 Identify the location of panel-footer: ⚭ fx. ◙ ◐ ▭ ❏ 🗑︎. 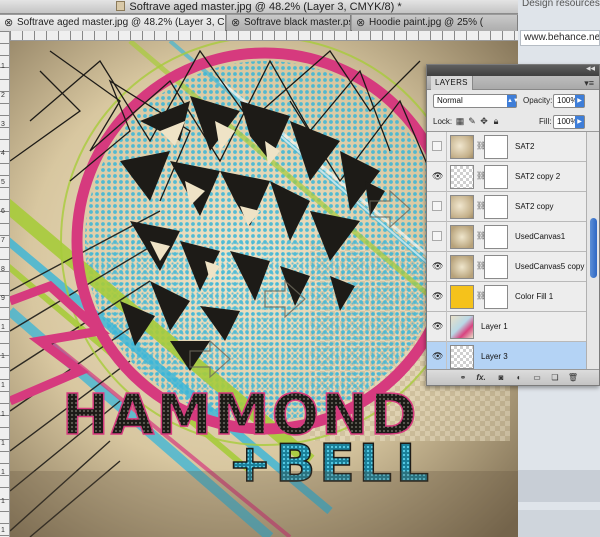
(513, 377).